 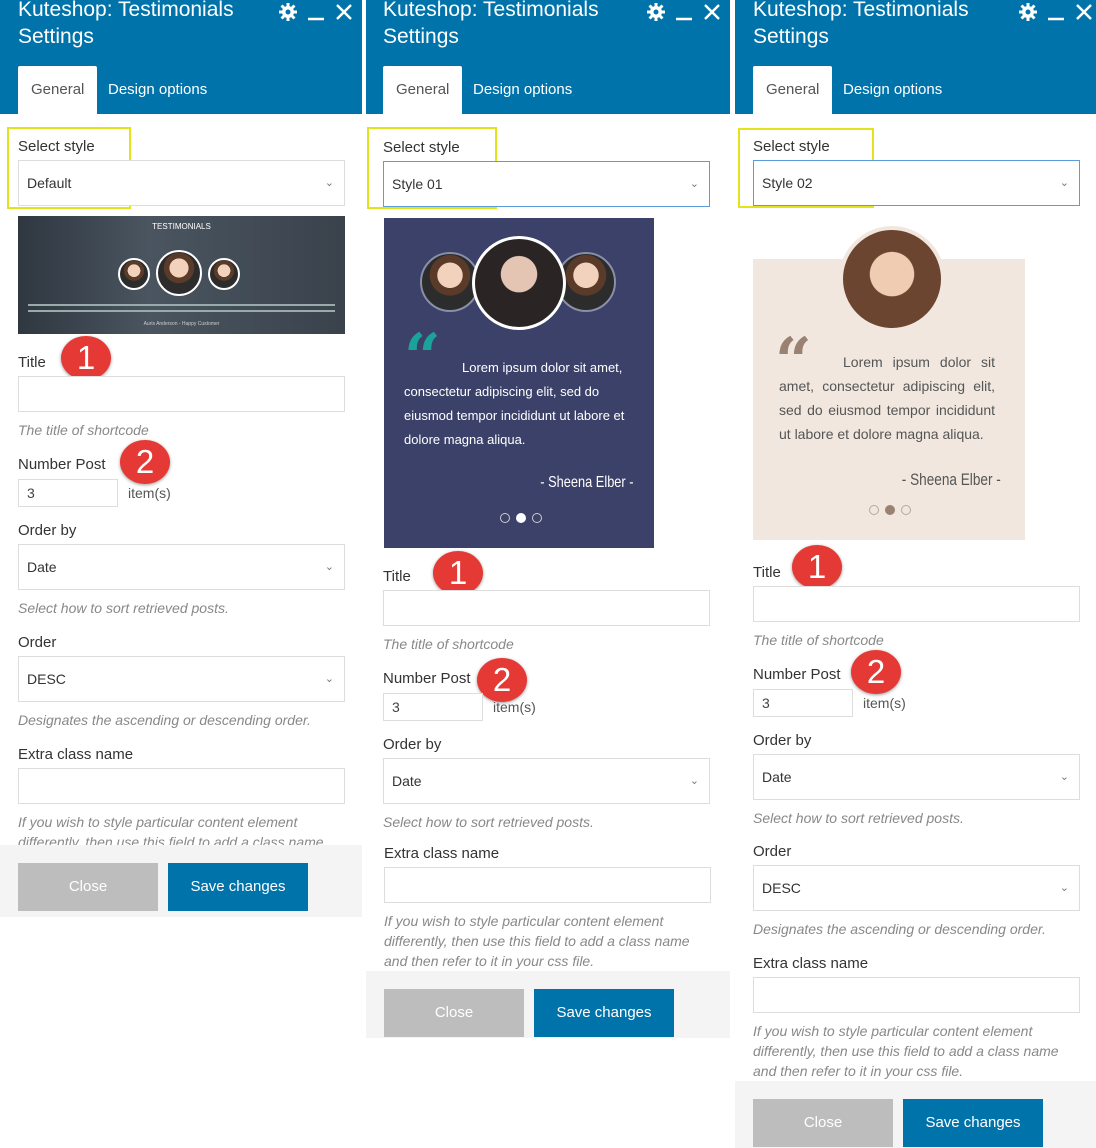 I want to click on select-style-dropdown: Style 02 ⌄, so click(x=916, y=183).